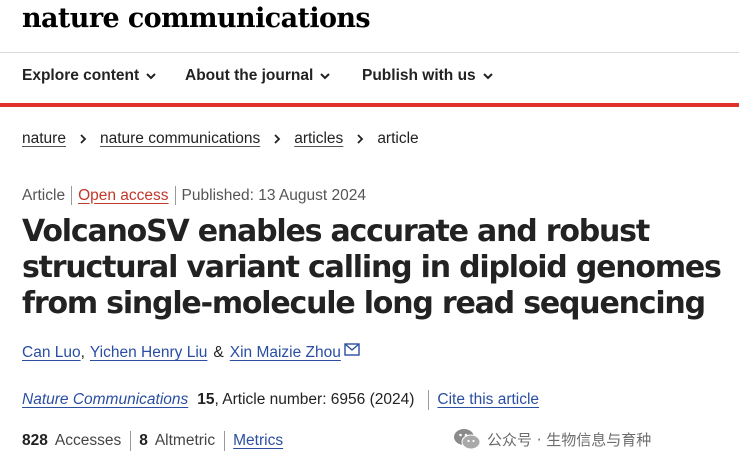  What do you see at coordinates (398, 138) in the screenshot?
I see `breadcrumb-current: article` at bounding box center [398, 138].